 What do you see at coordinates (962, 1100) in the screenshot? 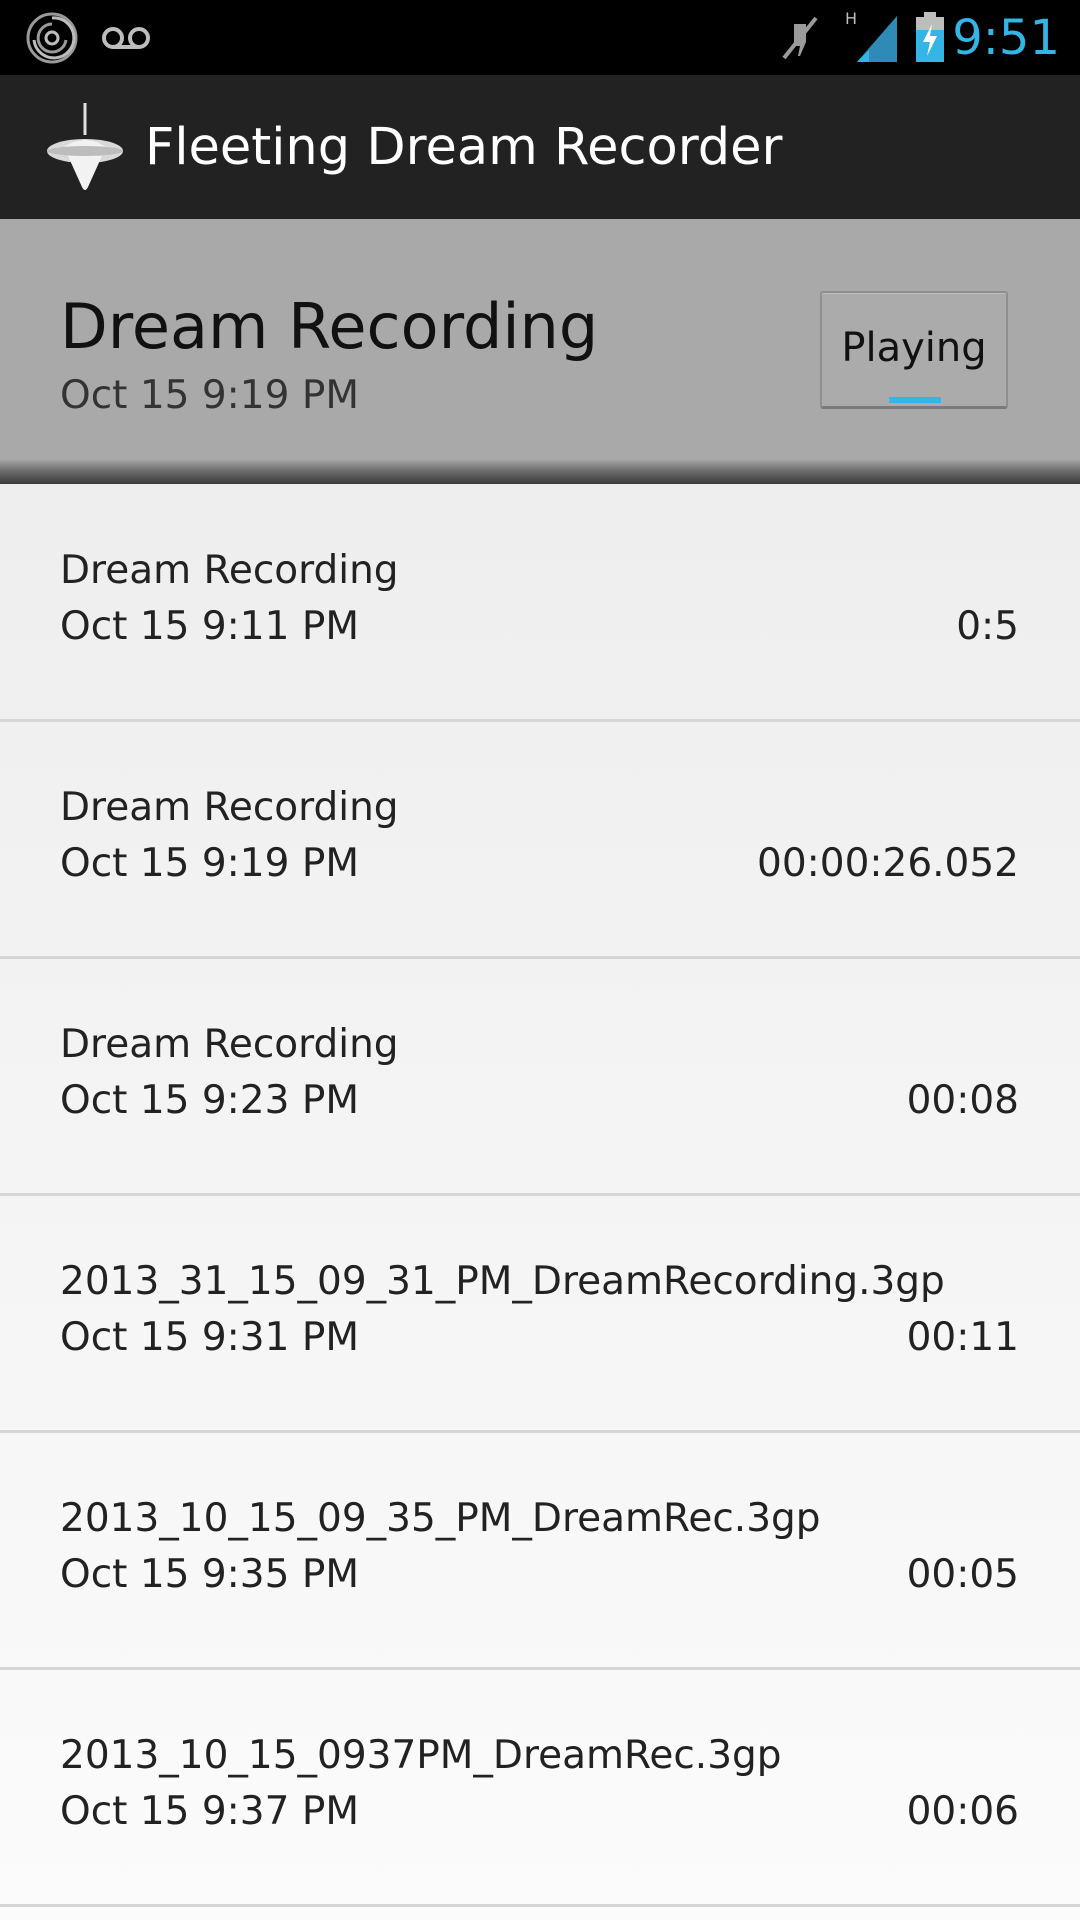
I see `recording-duration: 00:08` at bounding box center [962, 1100].